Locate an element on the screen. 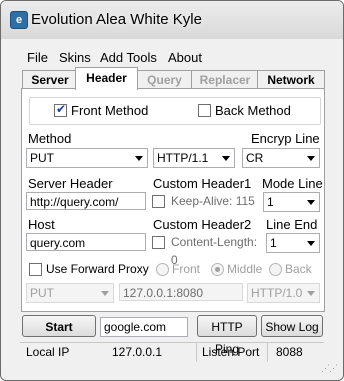 The width and height of the screenshot is (344, 381). menu-bar: File Skins Add Tools About is located at coordinates (172, 56).